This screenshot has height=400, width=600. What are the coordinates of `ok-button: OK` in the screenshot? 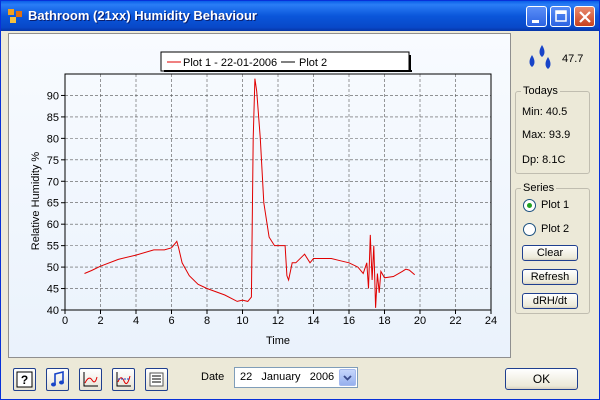 It's located at (541, 379).